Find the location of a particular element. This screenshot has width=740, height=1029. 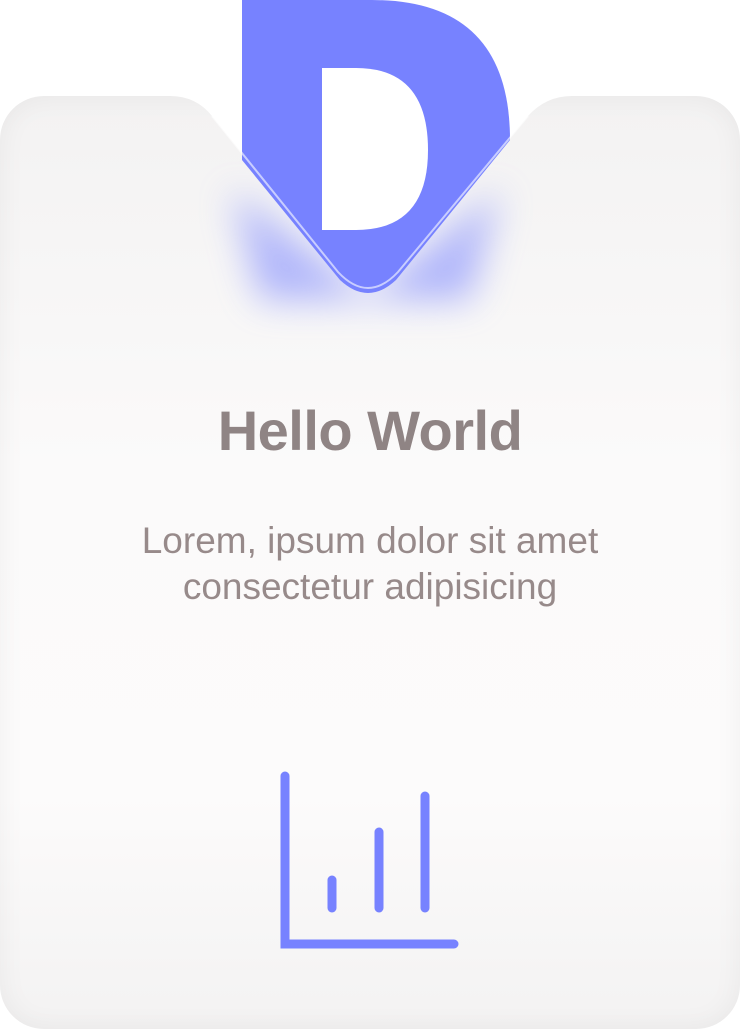

bar-chart-icon is located at coordinates (369, 860).